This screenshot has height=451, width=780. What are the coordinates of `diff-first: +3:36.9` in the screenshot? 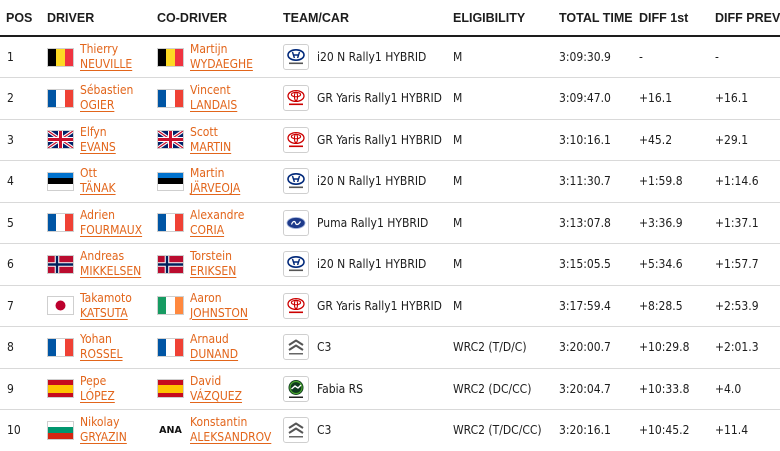 It's located at (677, 223).